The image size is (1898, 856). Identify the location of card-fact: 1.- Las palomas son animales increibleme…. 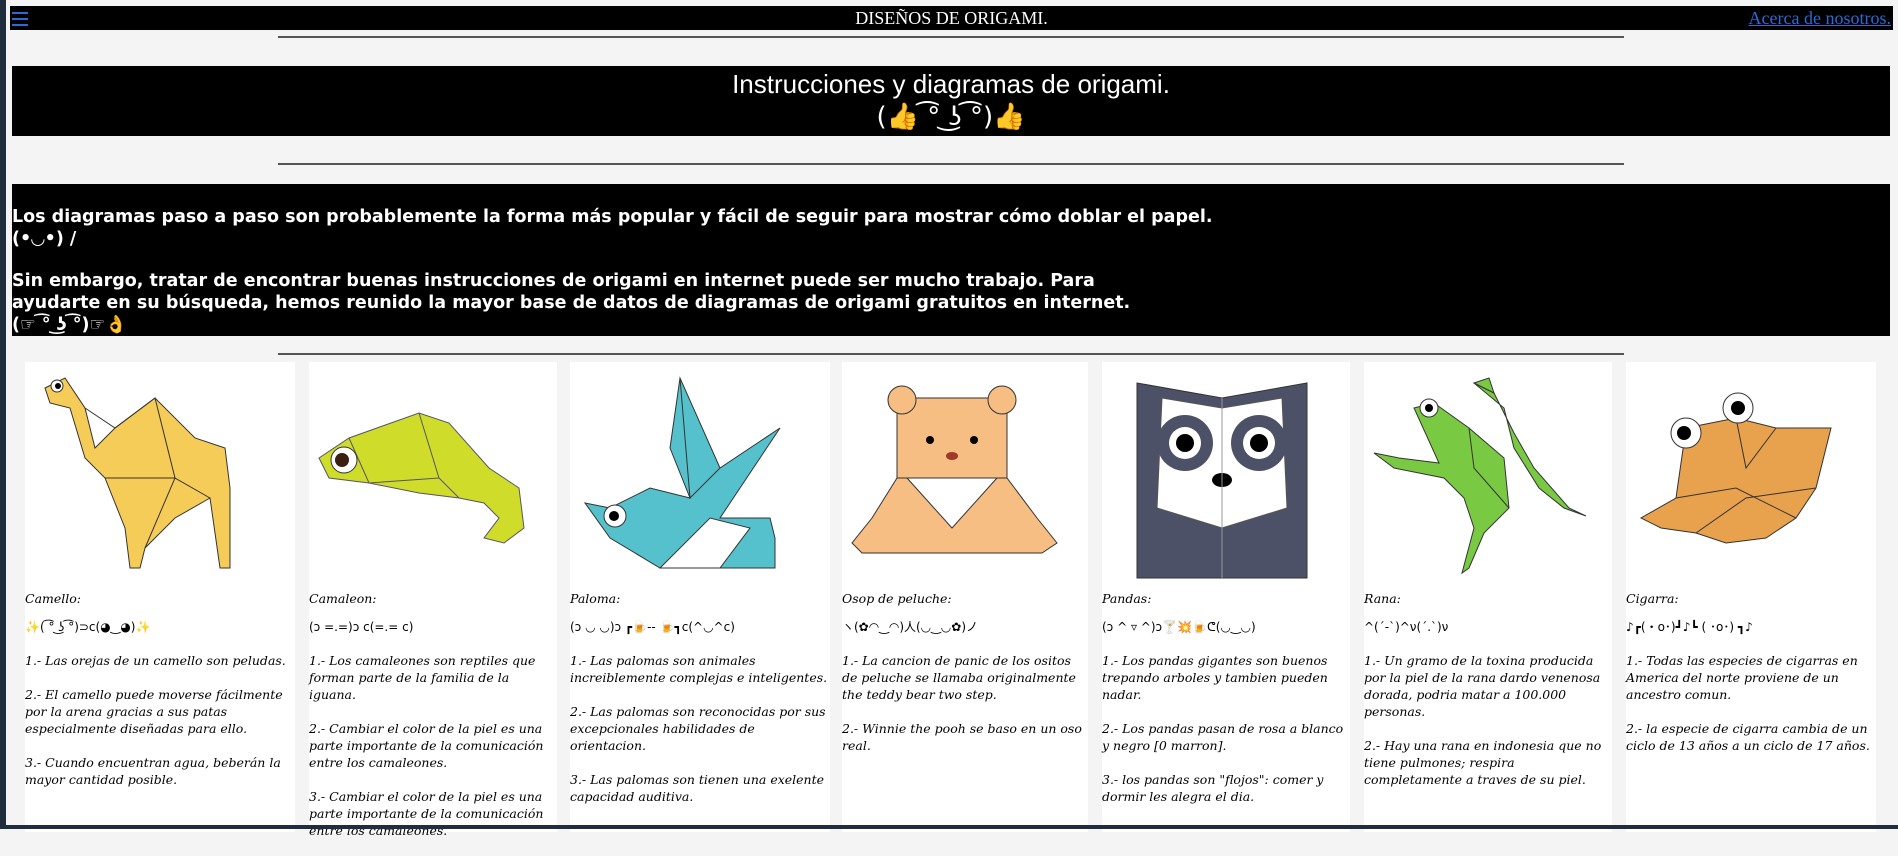
(699, 669).